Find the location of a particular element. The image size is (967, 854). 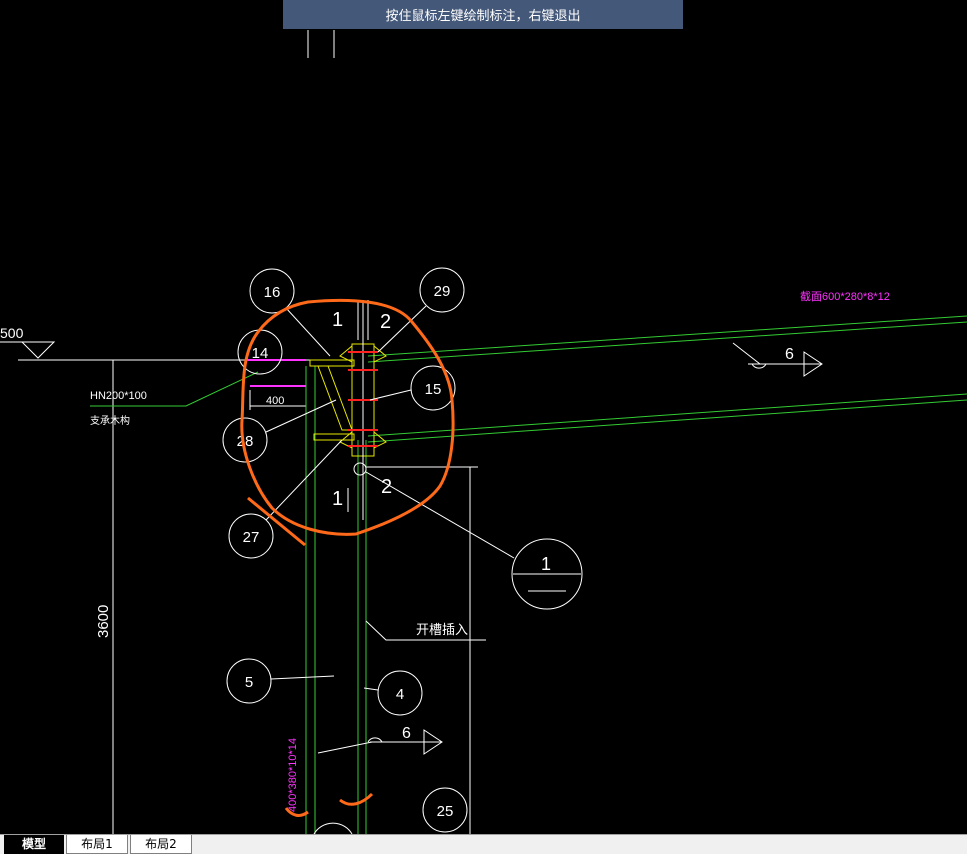

svg-text: 15 is located at coordinates (433, 389).